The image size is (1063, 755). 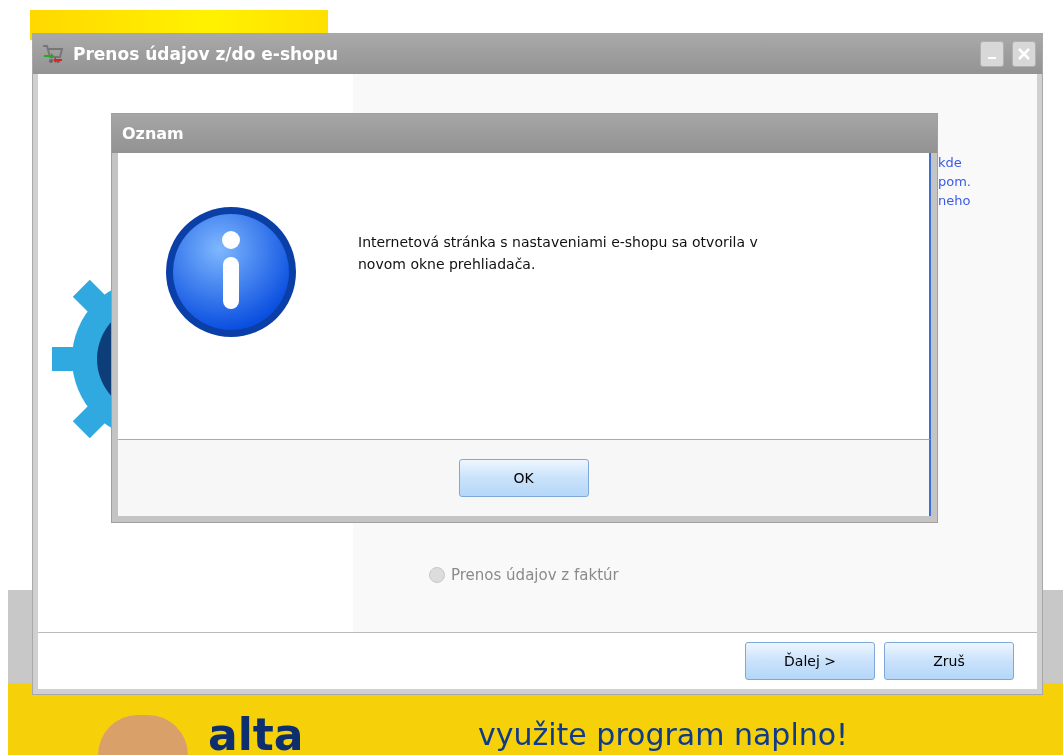 What do you see at coordinates (153, 133) in the screenshot?
I see `dialog-title: Oznam` at bounding box center [153, 133].